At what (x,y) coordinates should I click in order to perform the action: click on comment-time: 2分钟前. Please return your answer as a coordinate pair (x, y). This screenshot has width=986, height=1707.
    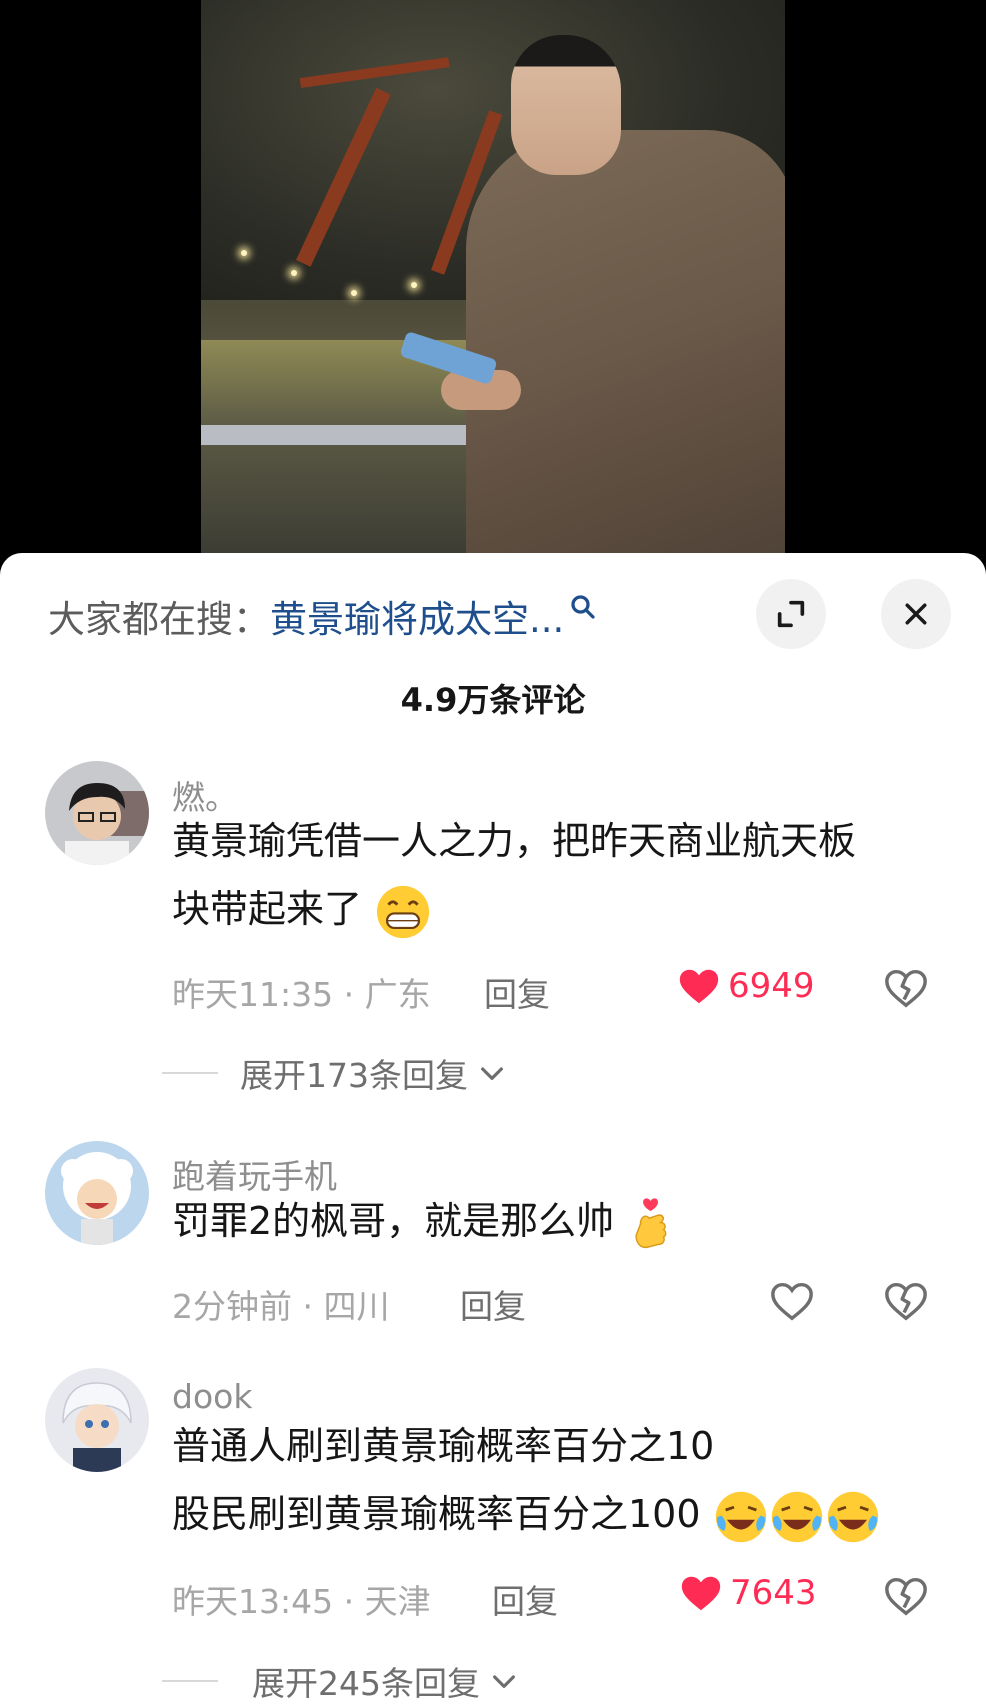
    Looking at the image, I should click on (232, 1306).